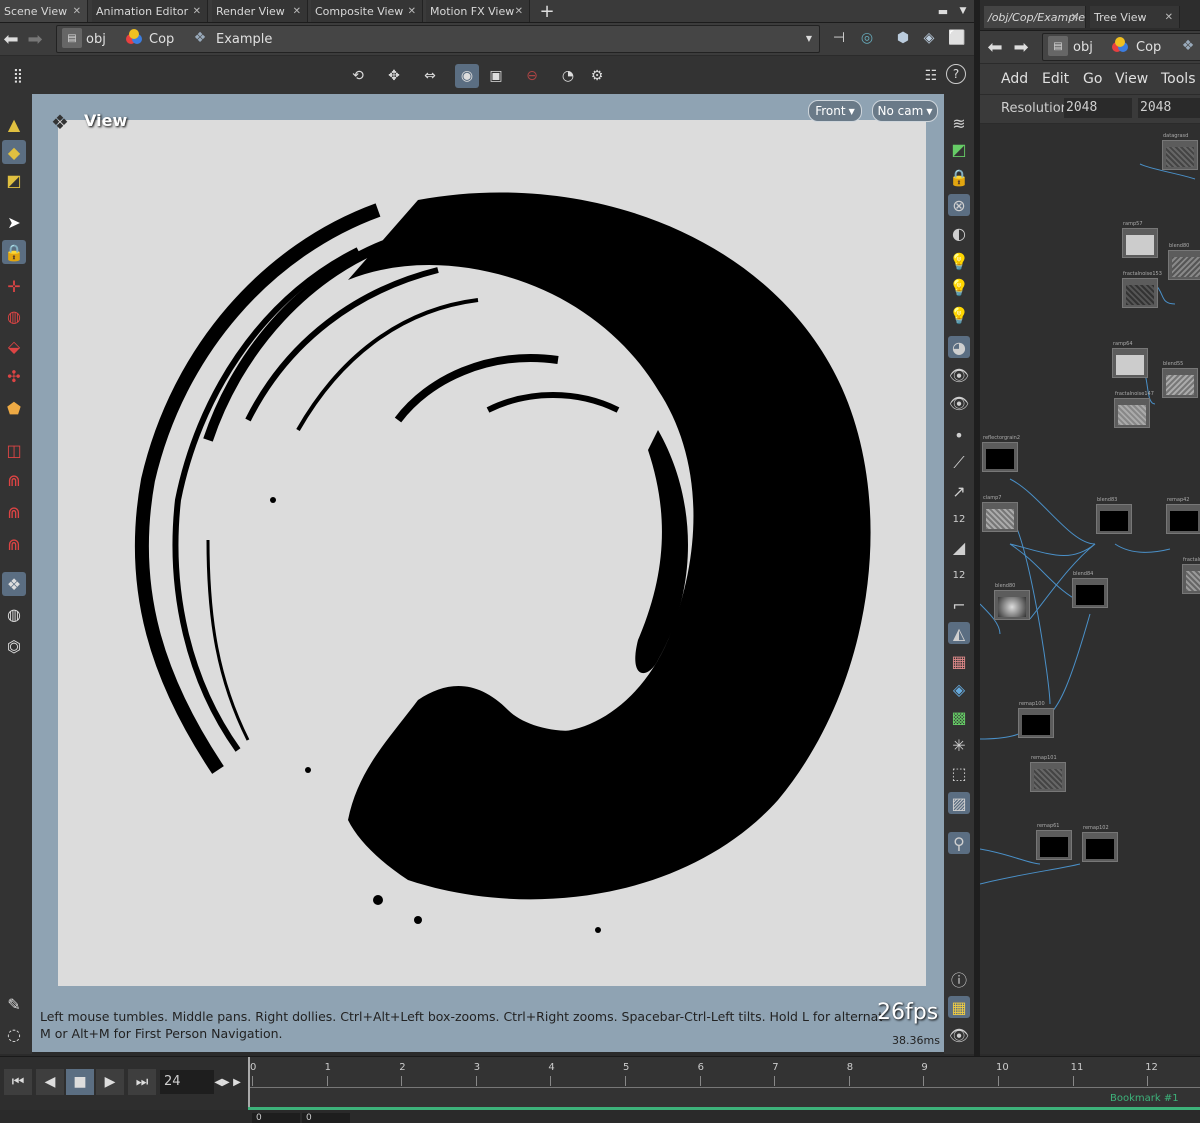 This screenshot has width=1200, height=1123. Describe the element at coordinates (1142, 289) in the screenshot. I see `node-fractalnoise153: fractalnoise153` at that location.